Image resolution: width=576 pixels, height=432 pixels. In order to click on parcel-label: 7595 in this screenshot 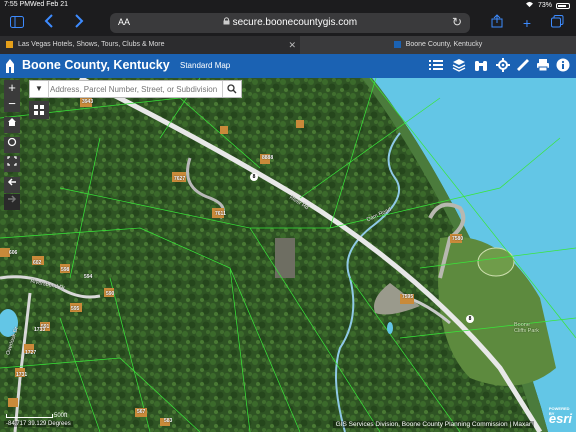, I will do `click(408, 297)`.